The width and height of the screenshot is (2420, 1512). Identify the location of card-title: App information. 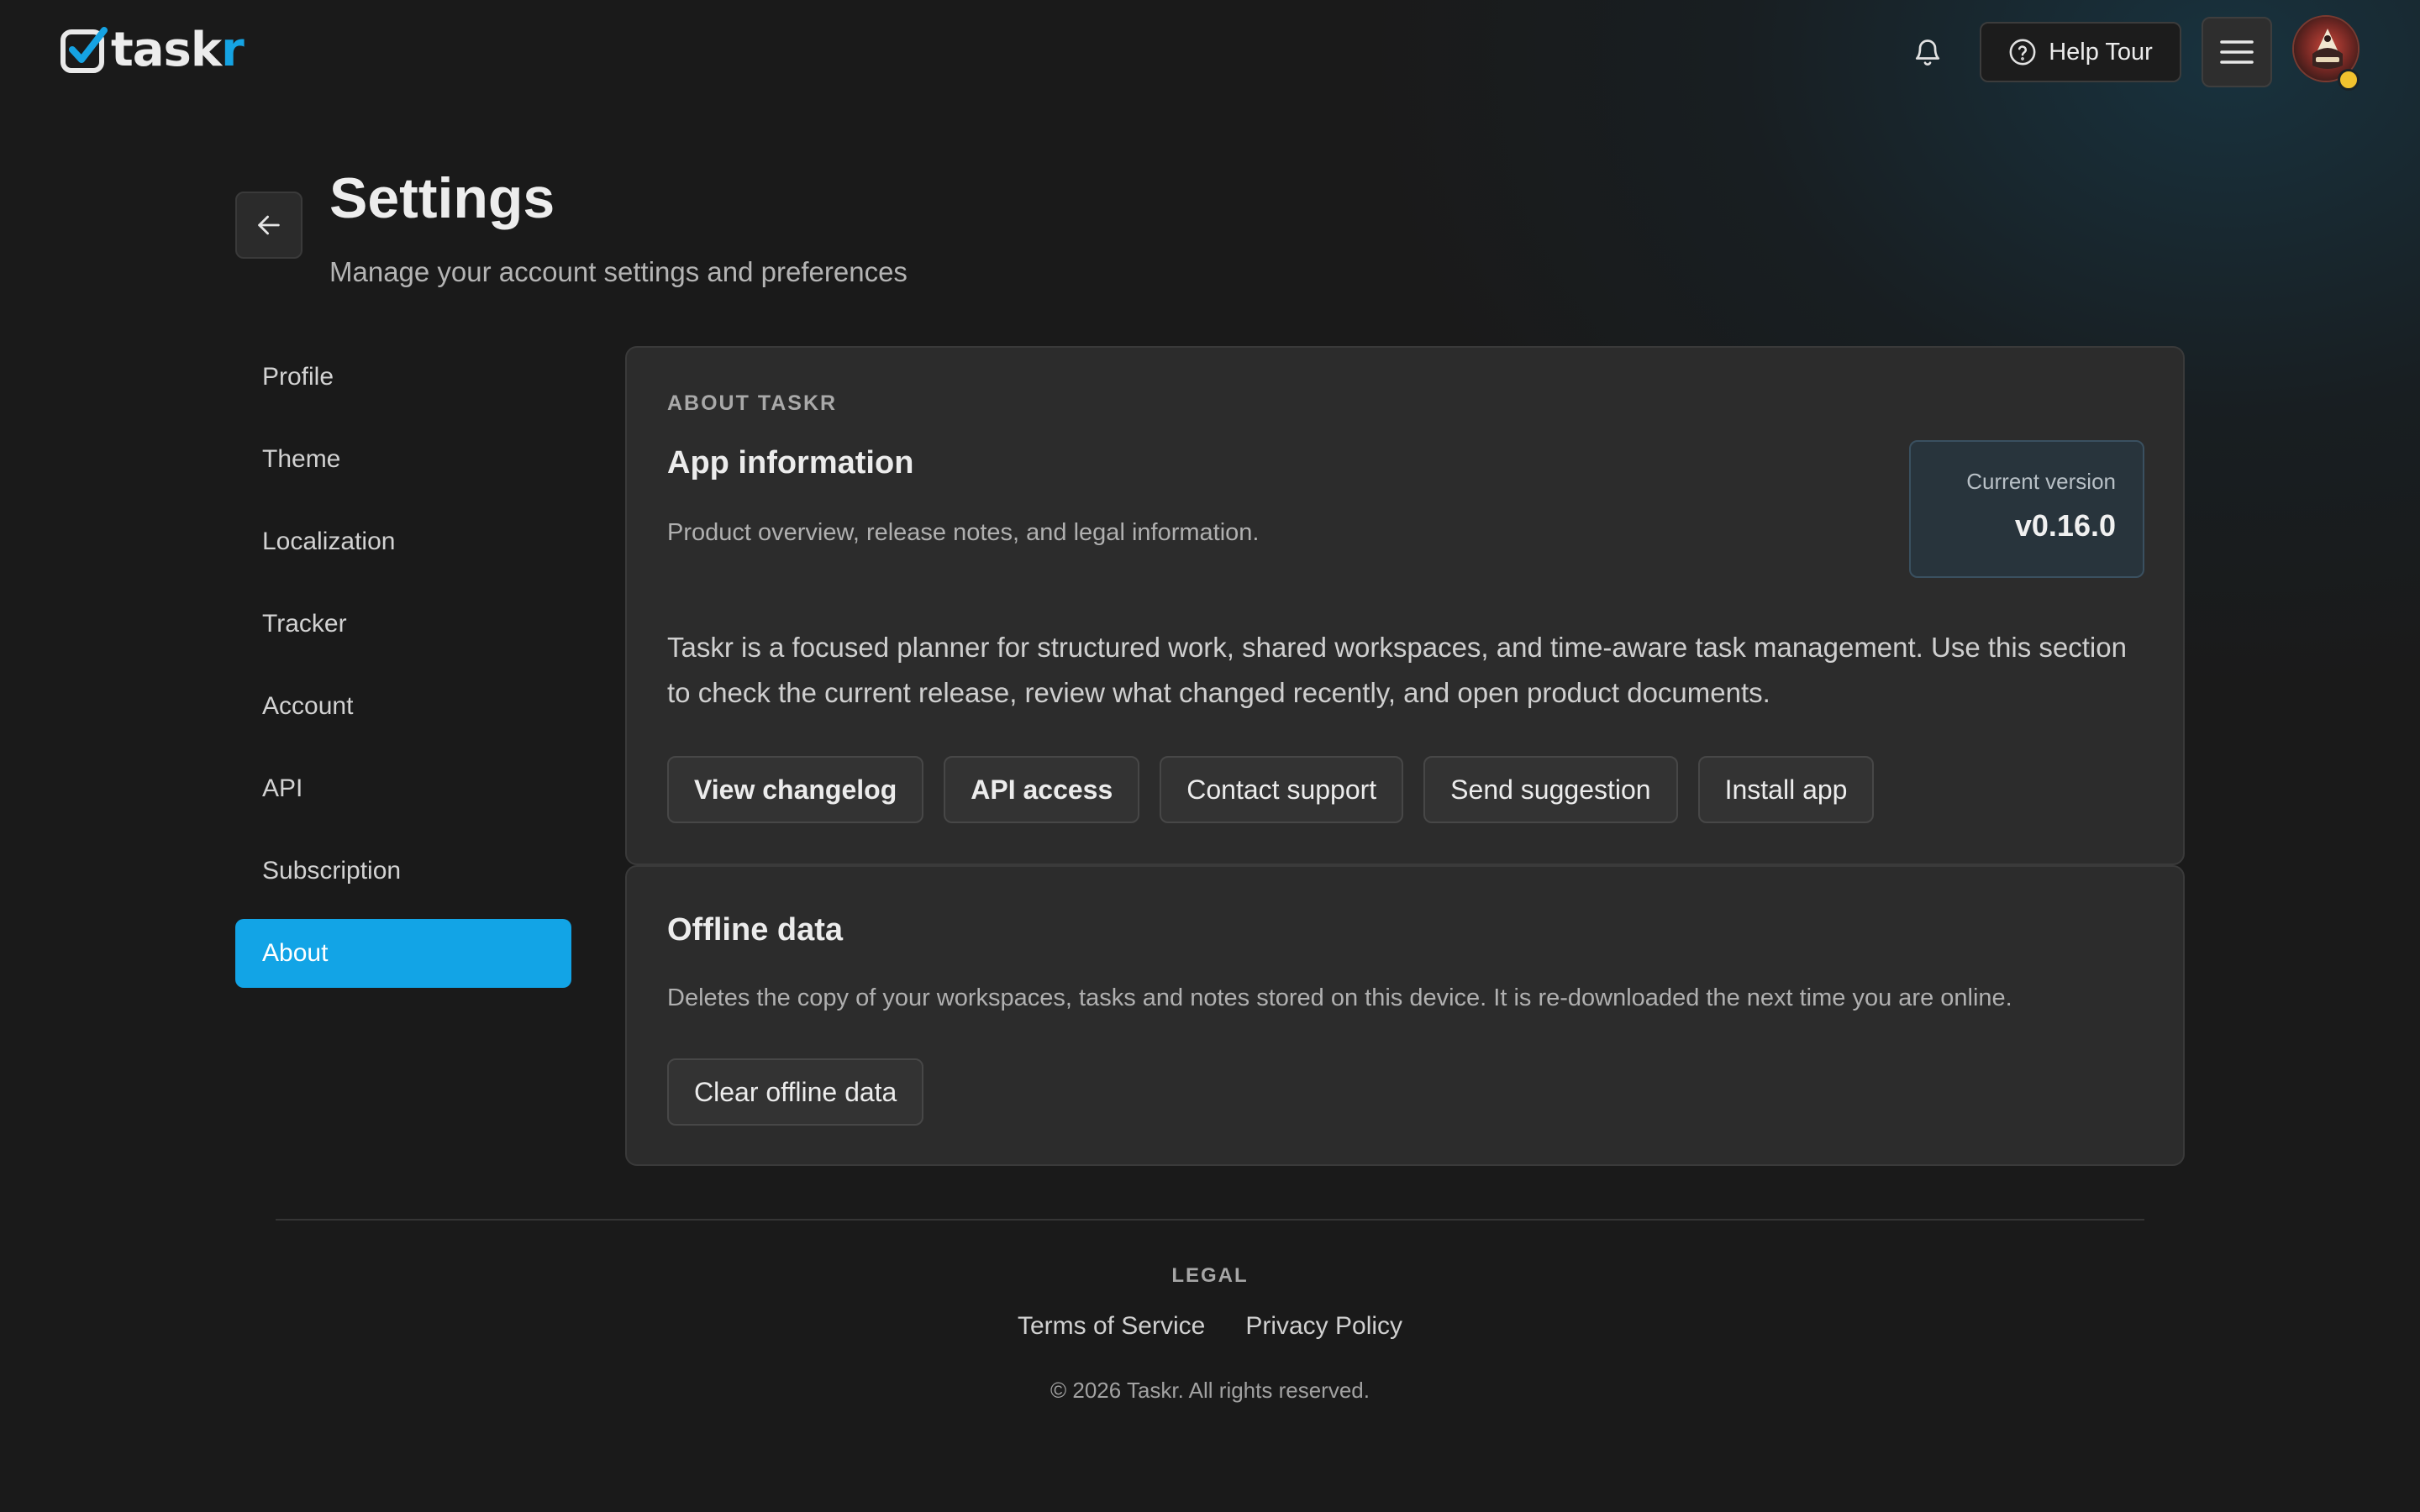
(790, 462).